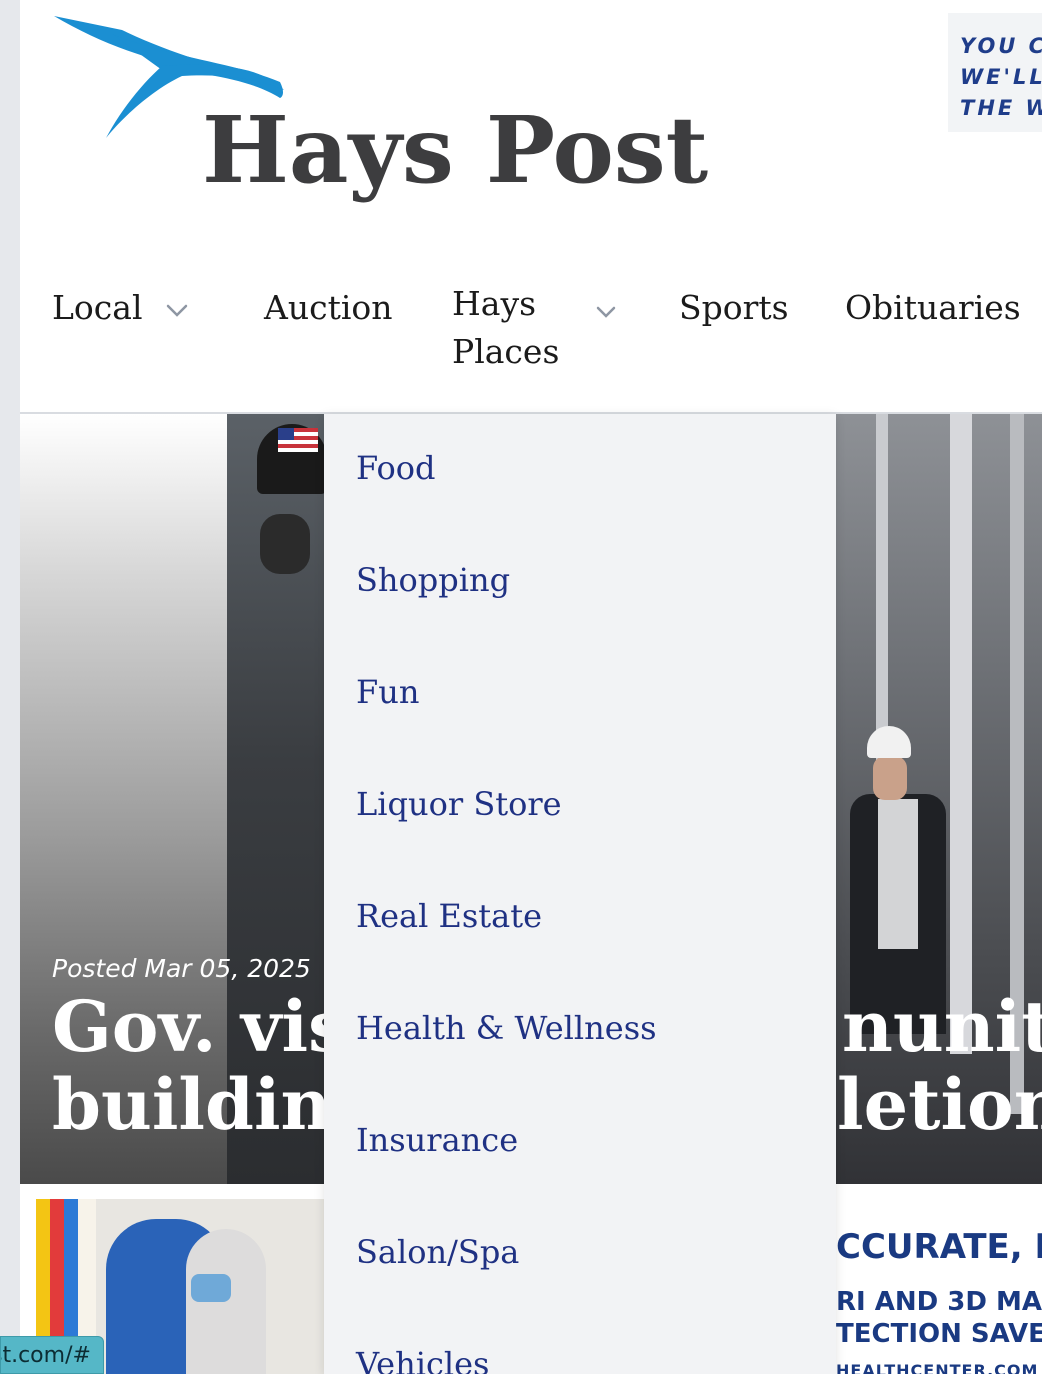 This screenshot has height=1374, width=1042. Describe the element at coordinates (939, 1334) in the screenshot. I see `ad-line: TECTION SAVE` at that location.